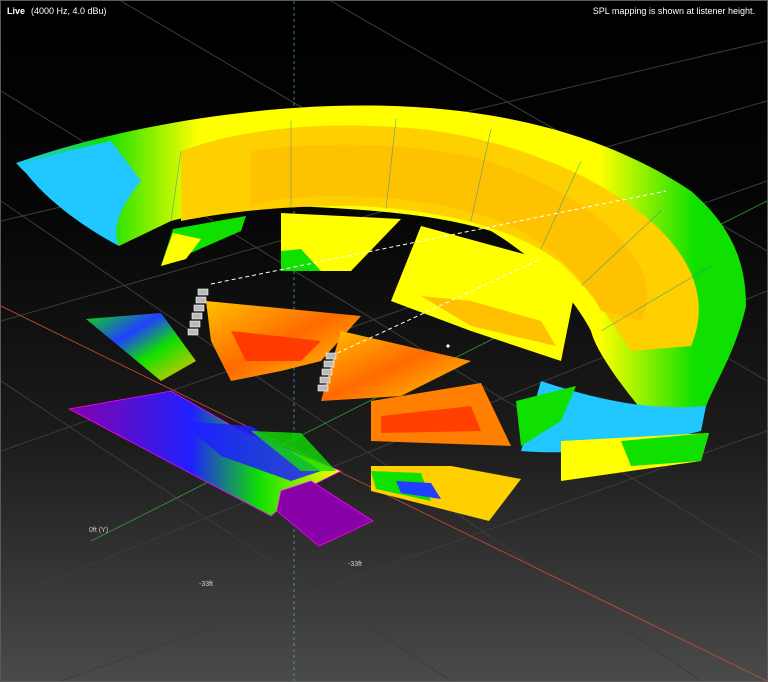 The height and width of the screenshot is (682, 768). Describe the element at coordinates (325, 513) in the screenshot. I see `front-bottom-section` at that location.